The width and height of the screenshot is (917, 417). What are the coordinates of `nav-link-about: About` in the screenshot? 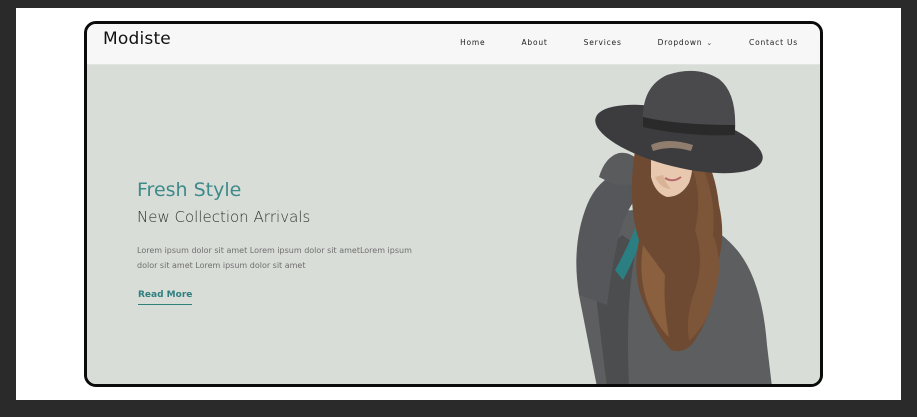 It's located at (534, 42).